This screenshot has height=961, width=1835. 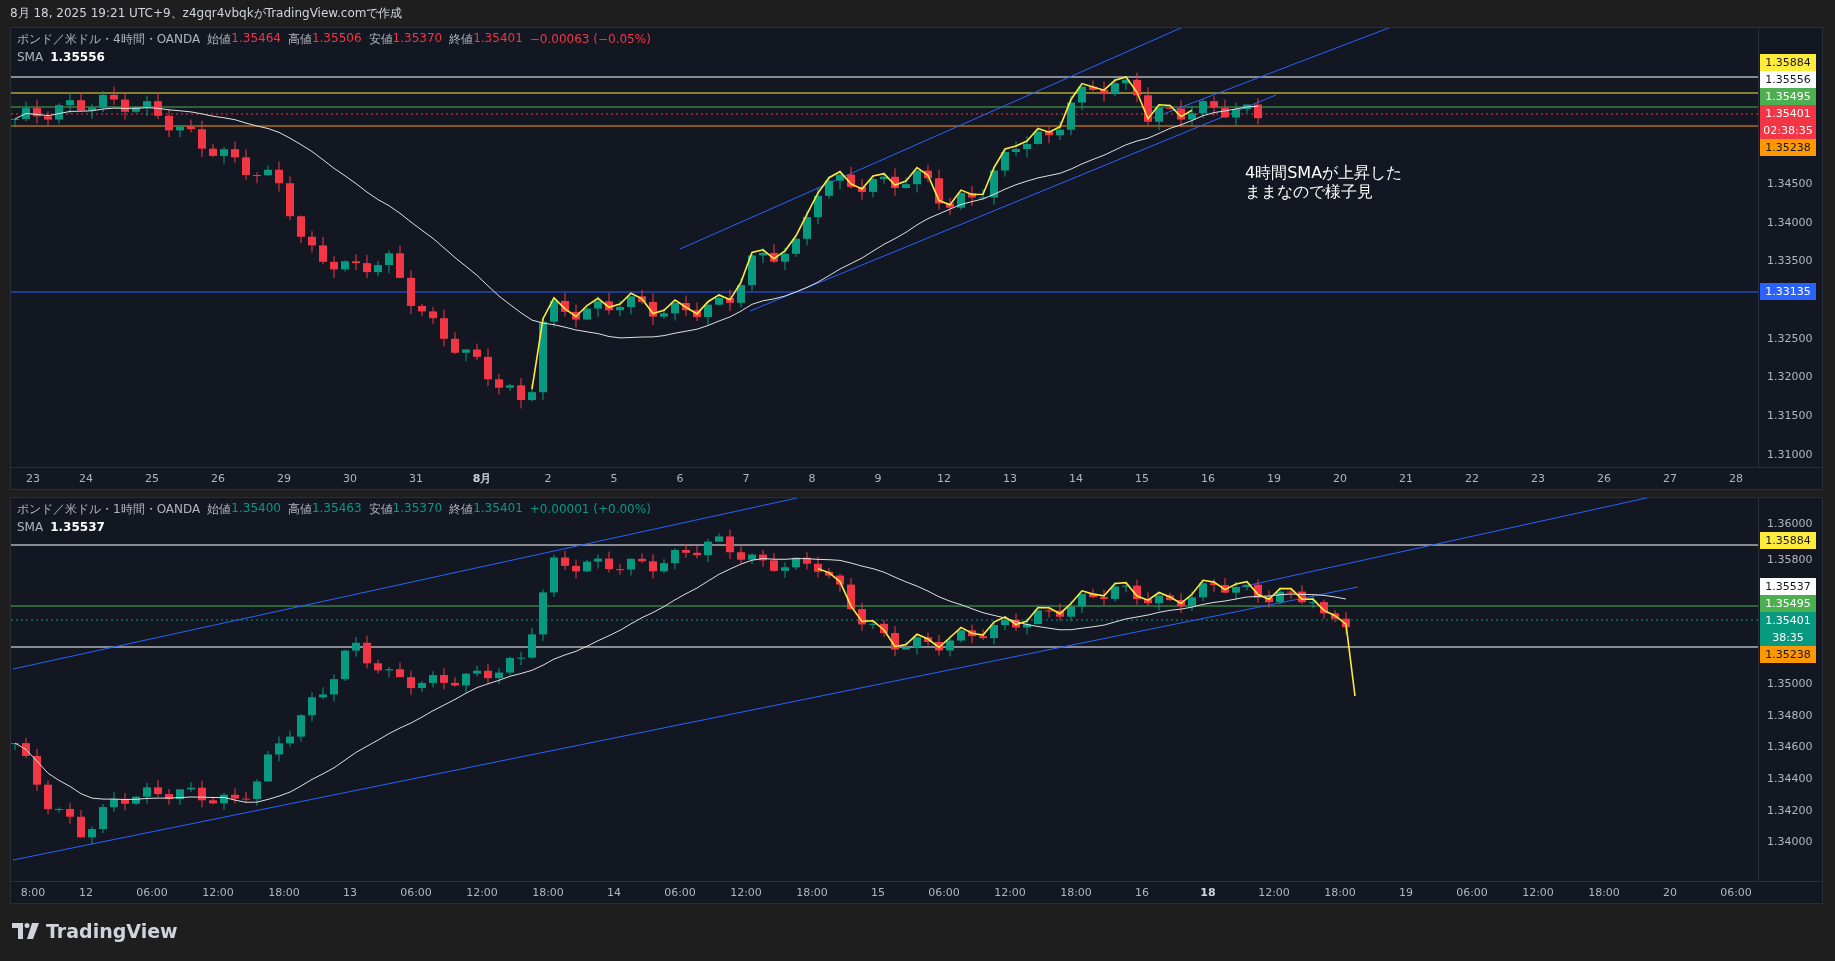 I want to click on price-tick: 1.34600, so click(x=1790, y=746).